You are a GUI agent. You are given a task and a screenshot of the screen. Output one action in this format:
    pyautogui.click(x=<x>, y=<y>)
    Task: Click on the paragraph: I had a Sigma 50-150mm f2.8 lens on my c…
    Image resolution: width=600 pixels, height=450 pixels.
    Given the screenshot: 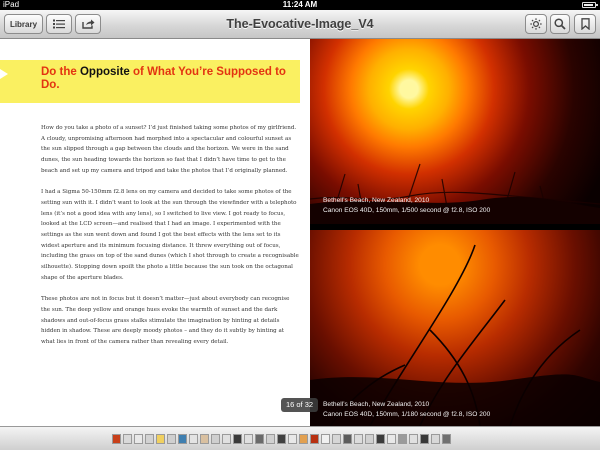 What is the action you would take?
    pyautogui.click(x=170, y=235)
    